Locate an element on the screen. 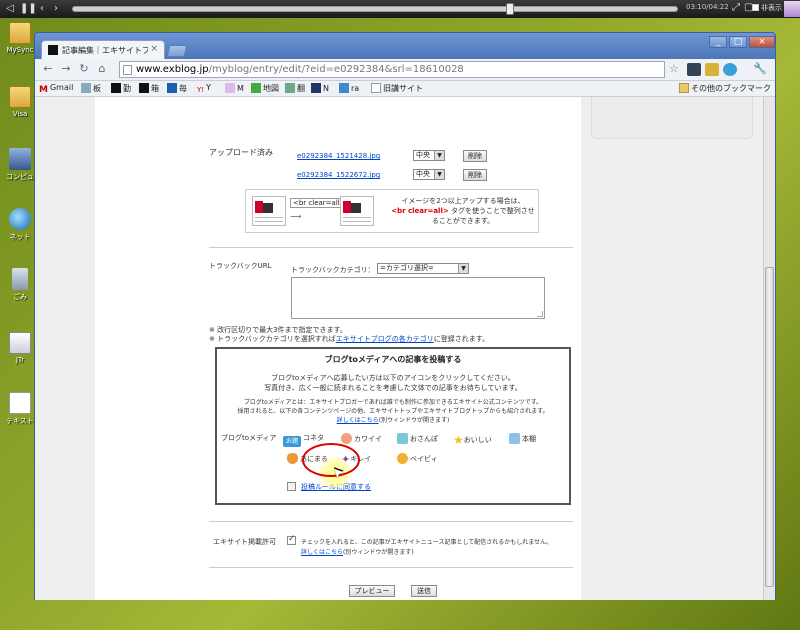 Image resolution: width=800 pixels, height=630 pixels. book-icon is located at coordinates (514, 438).